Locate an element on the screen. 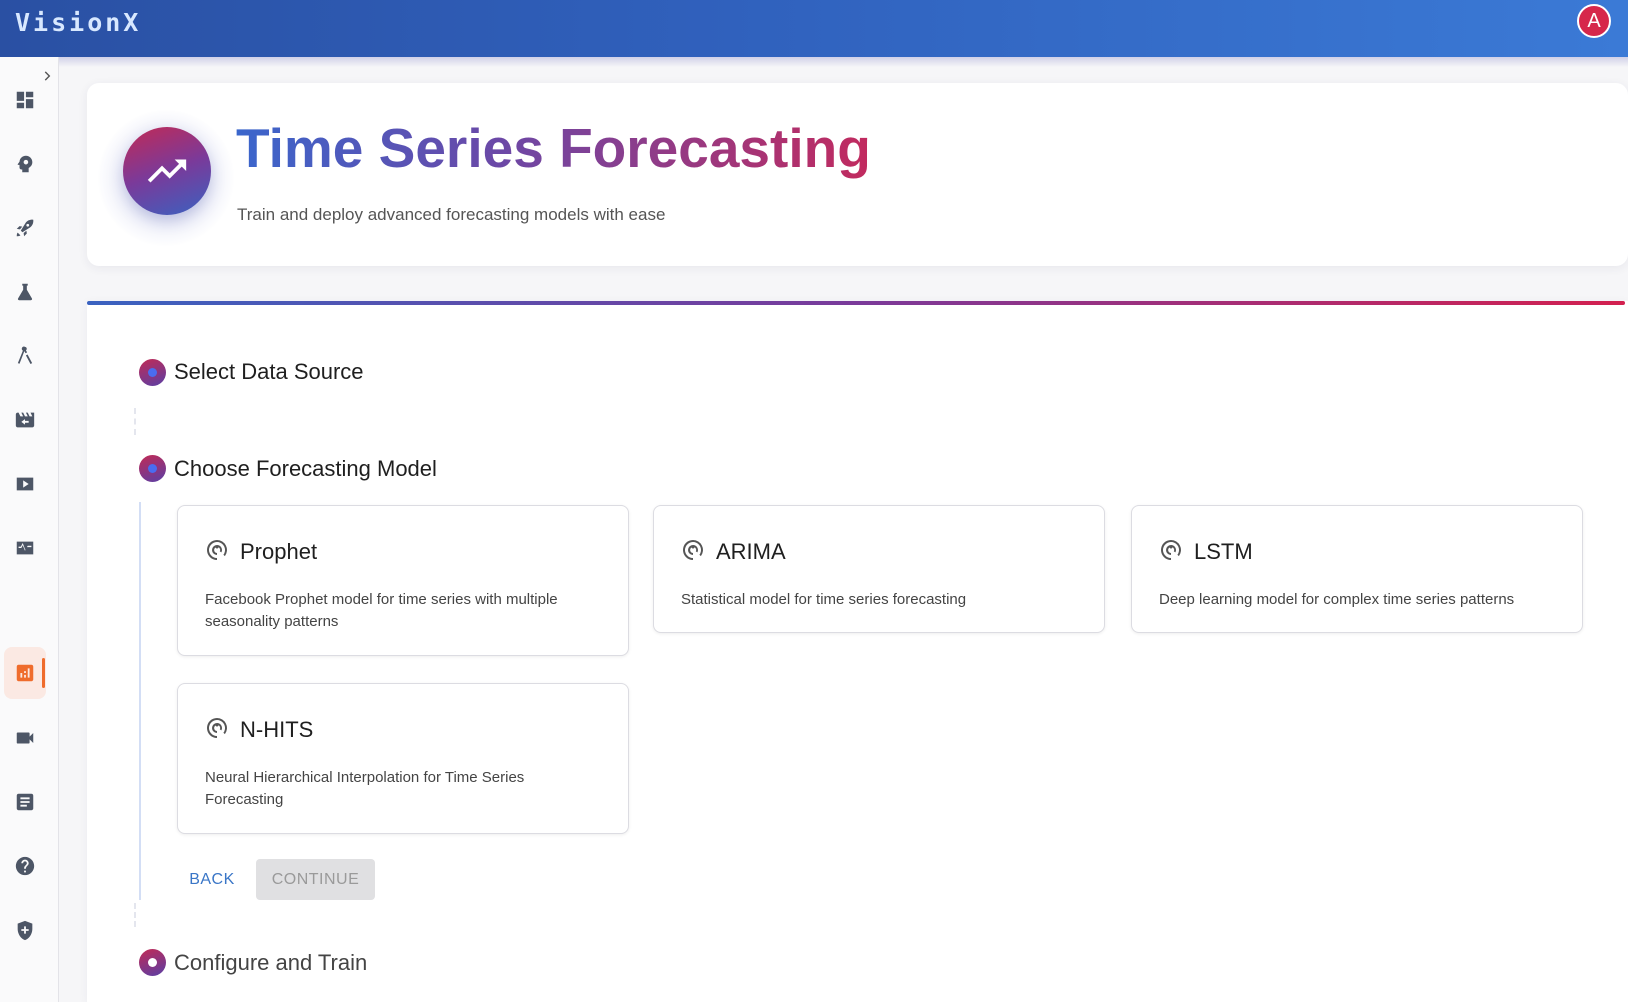 The height and width of the screenshot is (1002, 1628). sidebar-item-deploy is located at coordinates (25, 228).